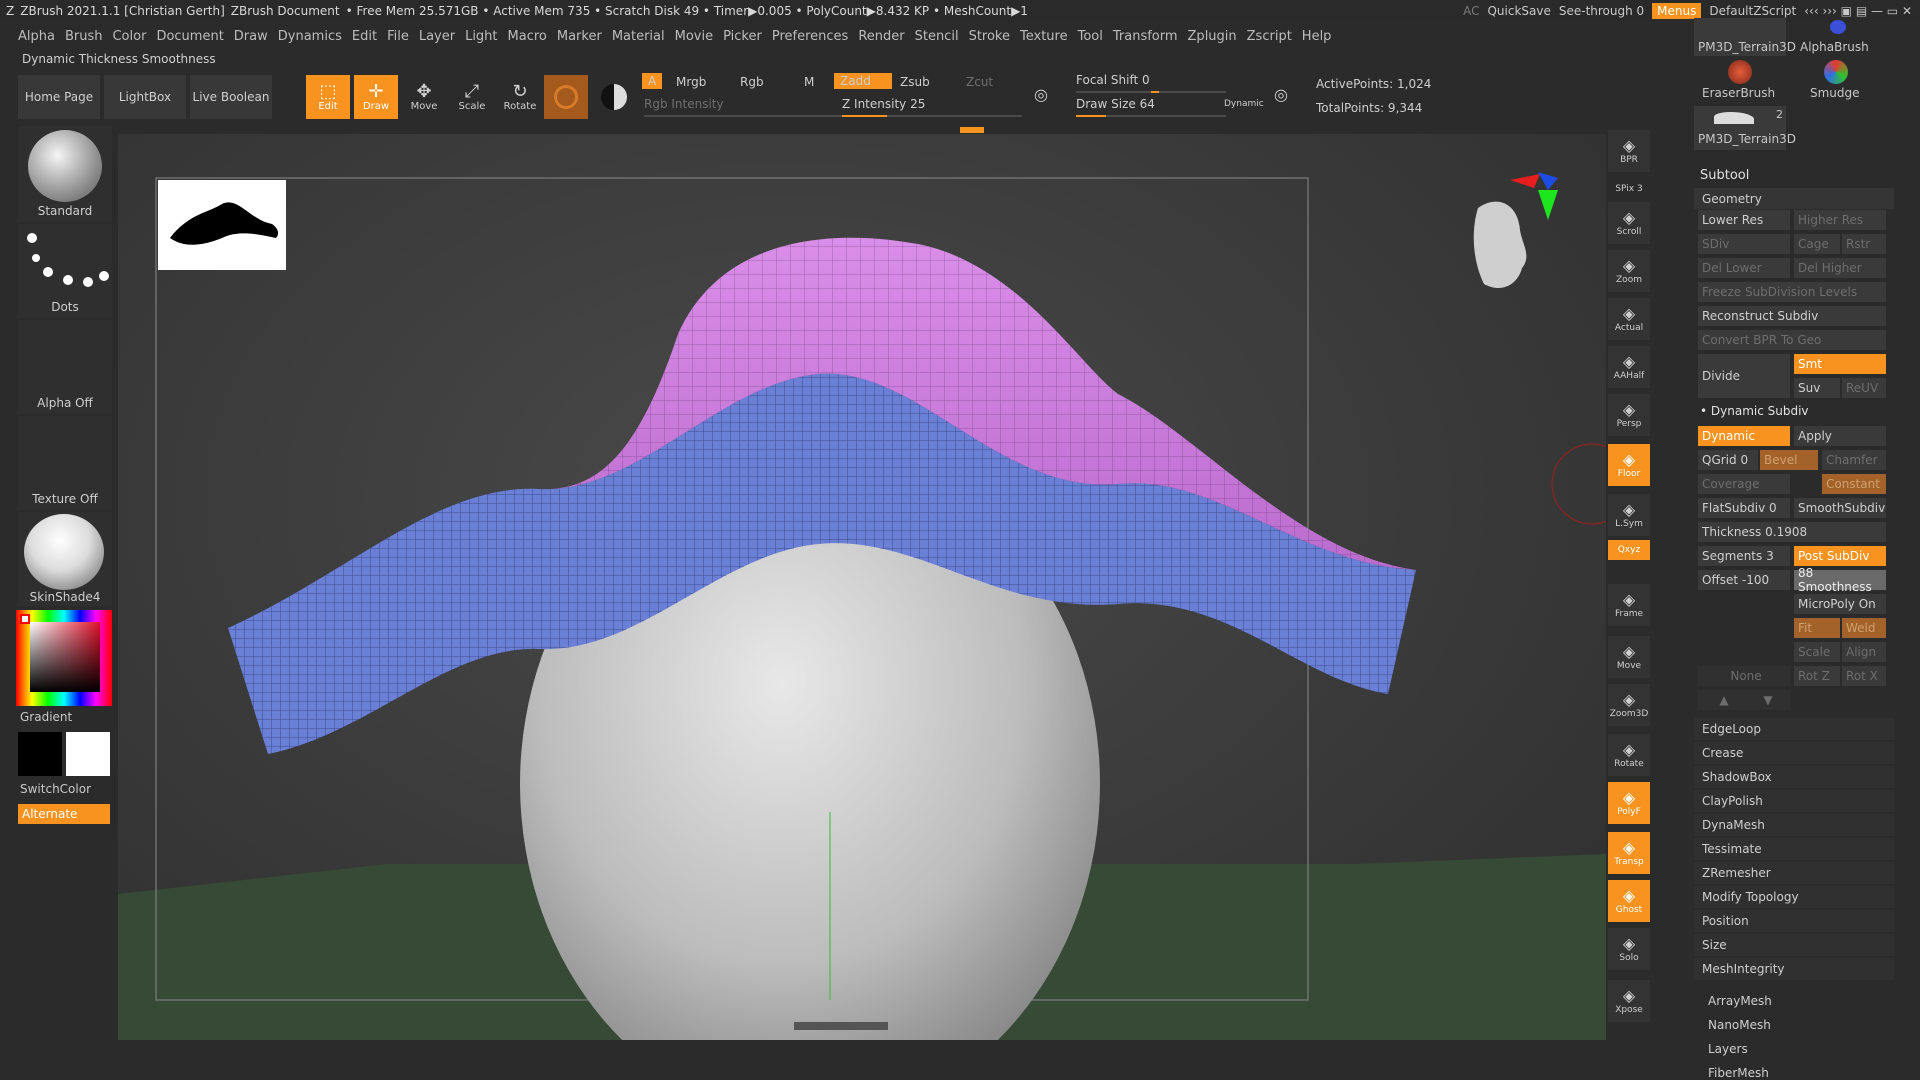 The image size is (1920, 1080). I want to click on fit-toggle: Fit, so click(1817, 628).